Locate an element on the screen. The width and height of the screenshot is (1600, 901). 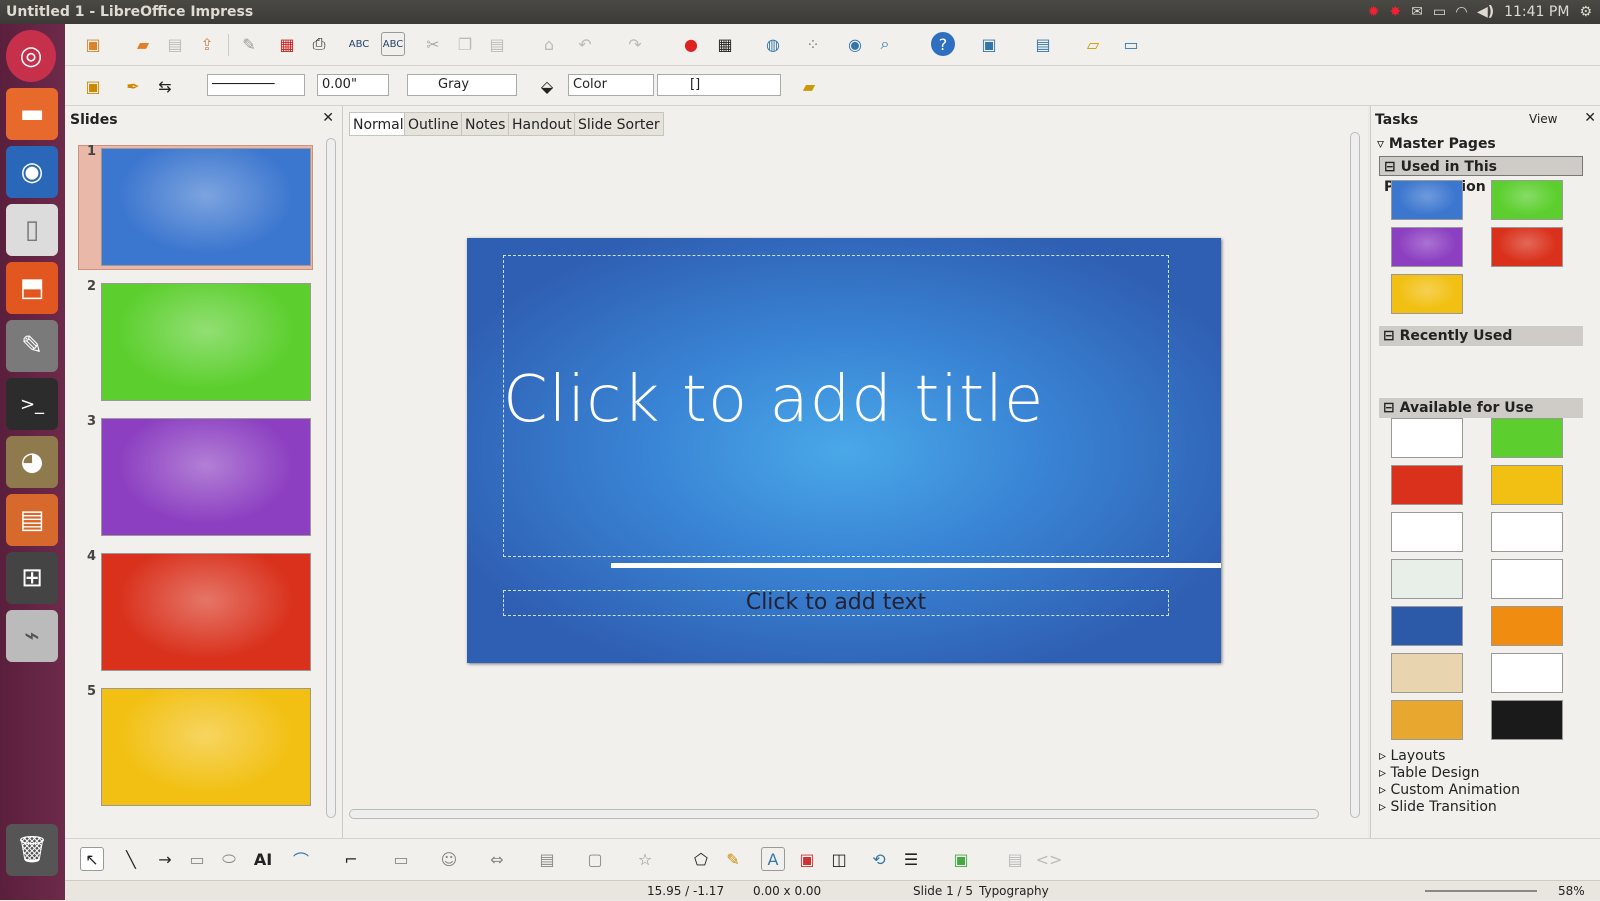
autospell-icon: ABC is located at coordinates (393, 44).